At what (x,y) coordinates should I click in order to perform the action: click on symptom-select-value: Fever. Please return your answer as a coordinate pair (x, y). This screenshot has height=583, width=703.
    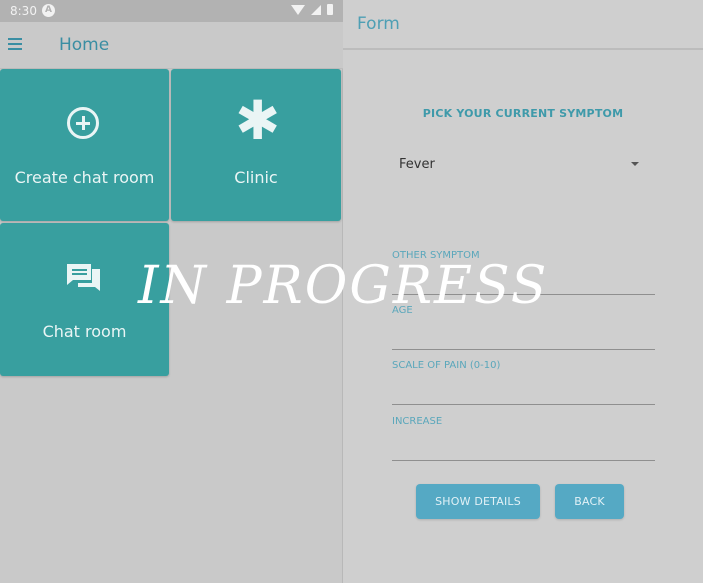
    Looking at the image, I should click on (417, 164).